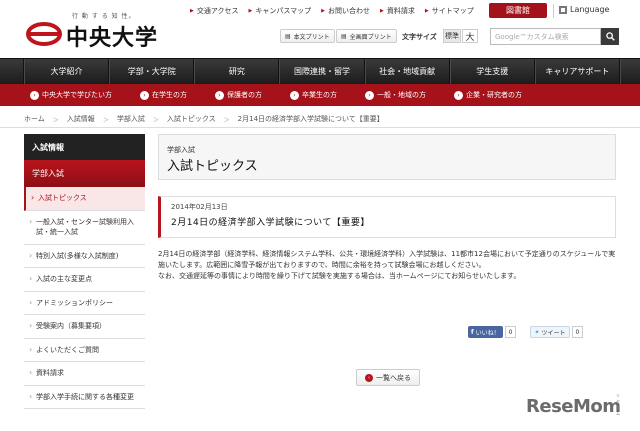  What do you see at coordinates (407, 71) in the screenshot?
I see `main-nav-community: 社会・地域貢献` at bounding box center [407, 71].